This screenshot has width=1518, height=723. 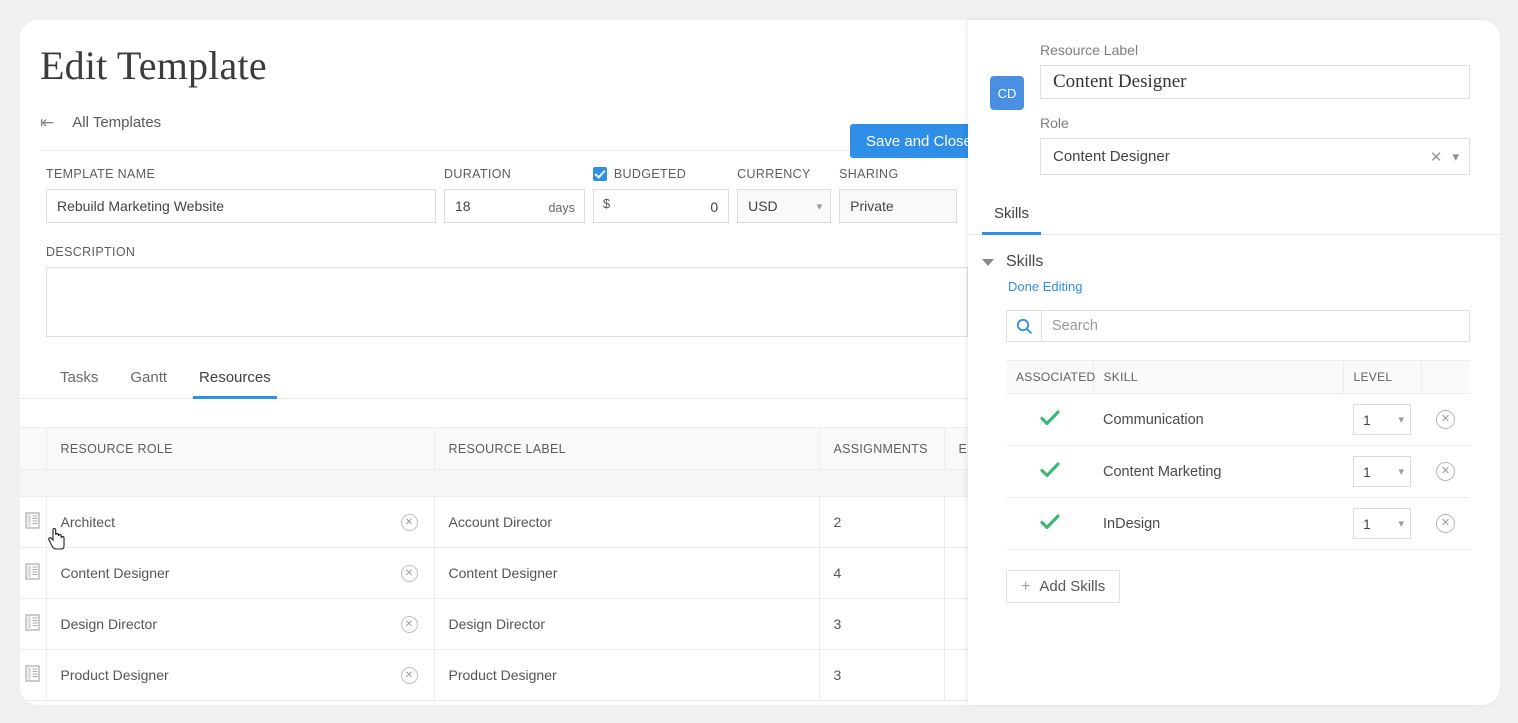 I want to click on col-resource-role: RESOURCE ROLE, so click(x=240, y=448).